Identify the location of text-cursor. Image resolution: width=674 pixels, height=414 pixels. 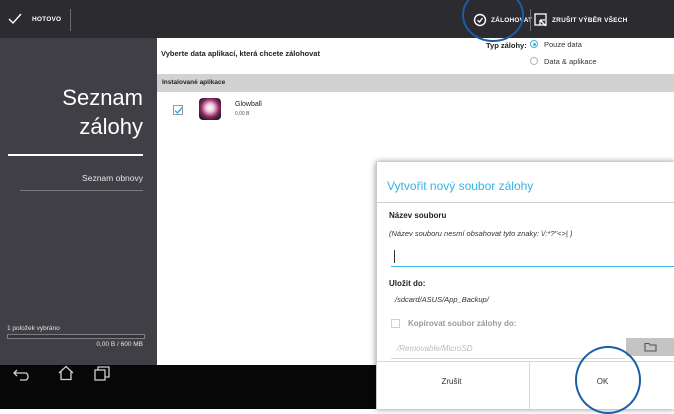
(394, 256).